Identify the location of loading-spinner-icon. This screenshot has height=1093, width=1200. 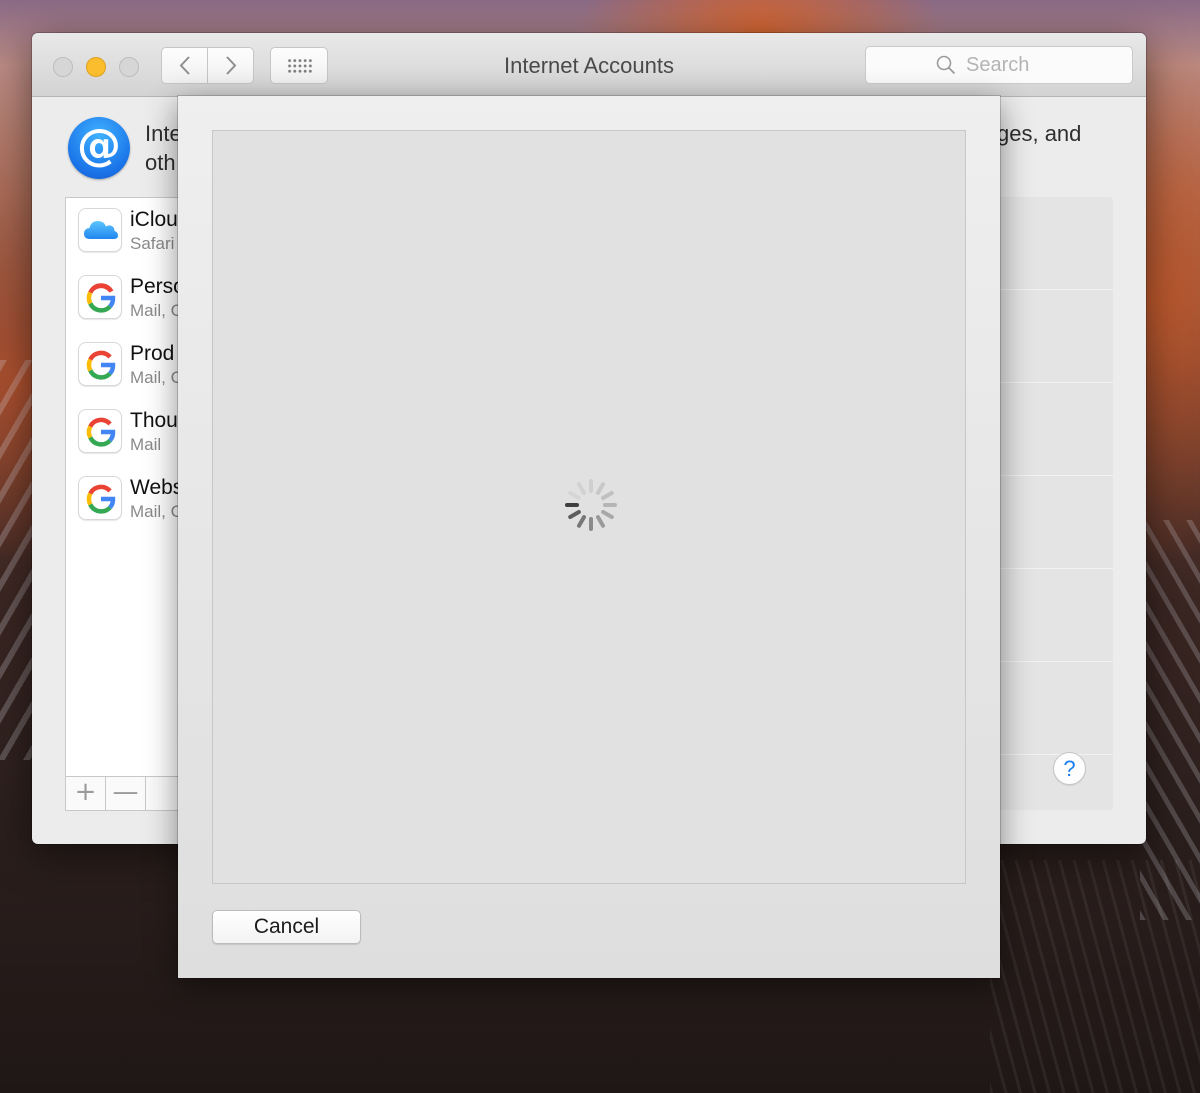
(591, 505).